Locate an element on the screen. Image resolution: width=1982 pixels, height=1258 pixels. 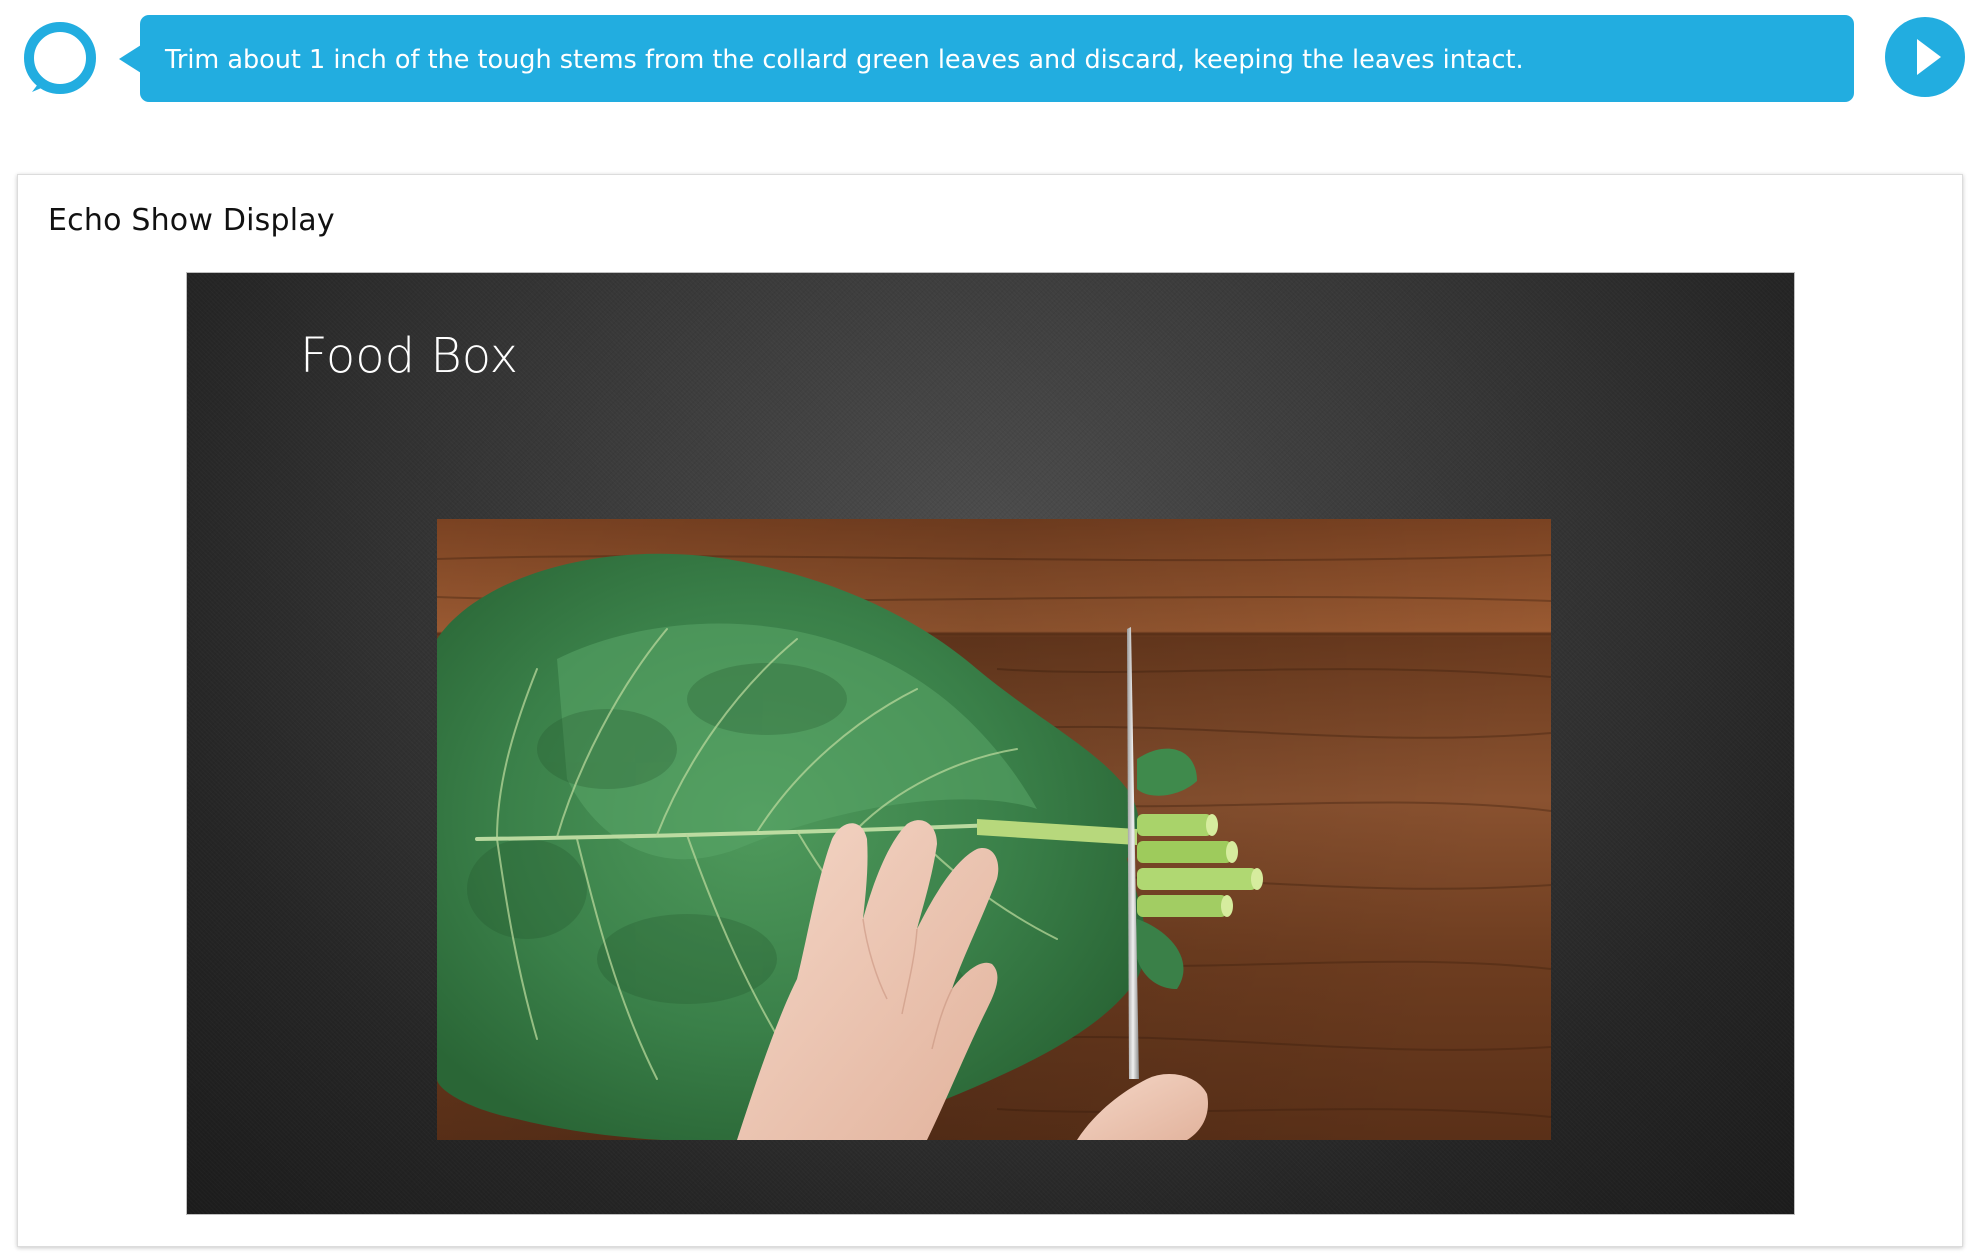
screen-title: Food Box is located at coordinates (409, 356).